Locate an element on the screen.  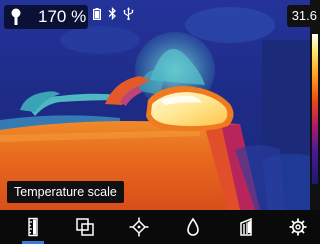
usb-icon is located at coordinates (128, 16).